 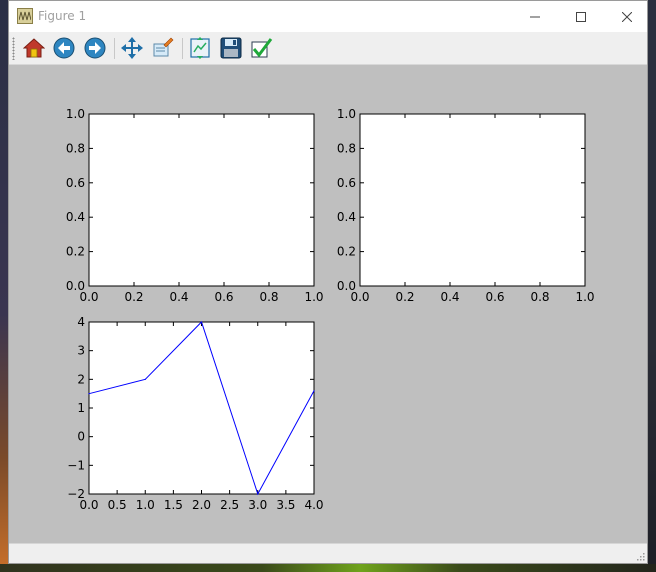 I want to click on save-button, so click(x=231, y=48).